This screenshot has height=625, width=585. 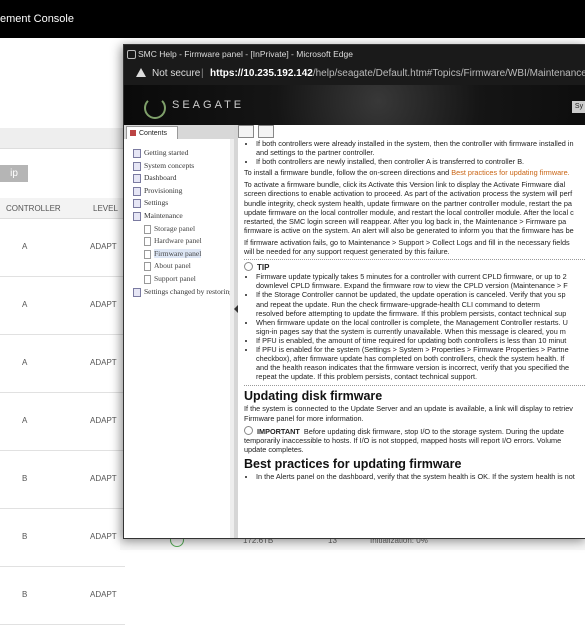 I want to click on column-header-level: LEVEL, so click(x=105, y=208).